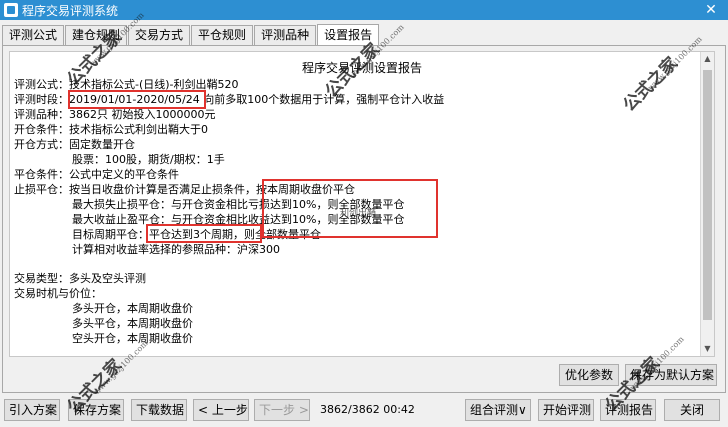 The height and width of the screenshot is (427, 728). Describe the element at coordinates (628, 410) in the screenshot. I see `eval-report-button: 评测报告` at that location.